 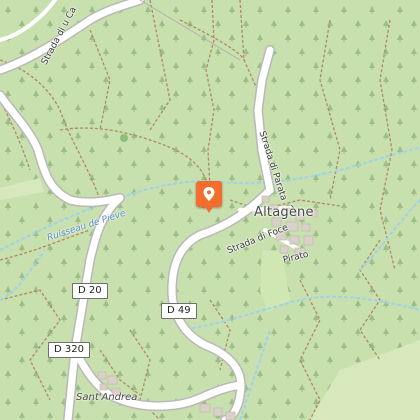 I want to click on point-feature, so click(x=124, y=138).